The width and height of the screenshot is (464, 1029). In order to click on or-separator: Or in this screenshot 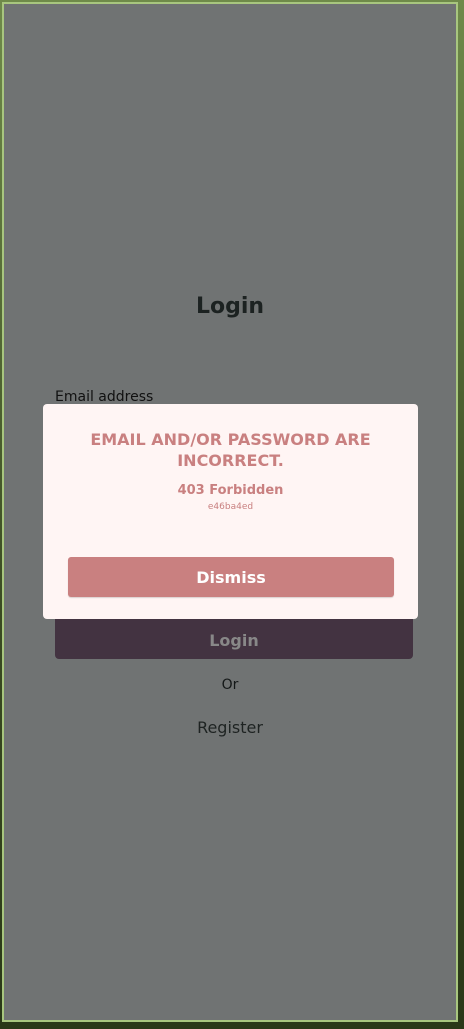, I will do `click(230, 685)`.